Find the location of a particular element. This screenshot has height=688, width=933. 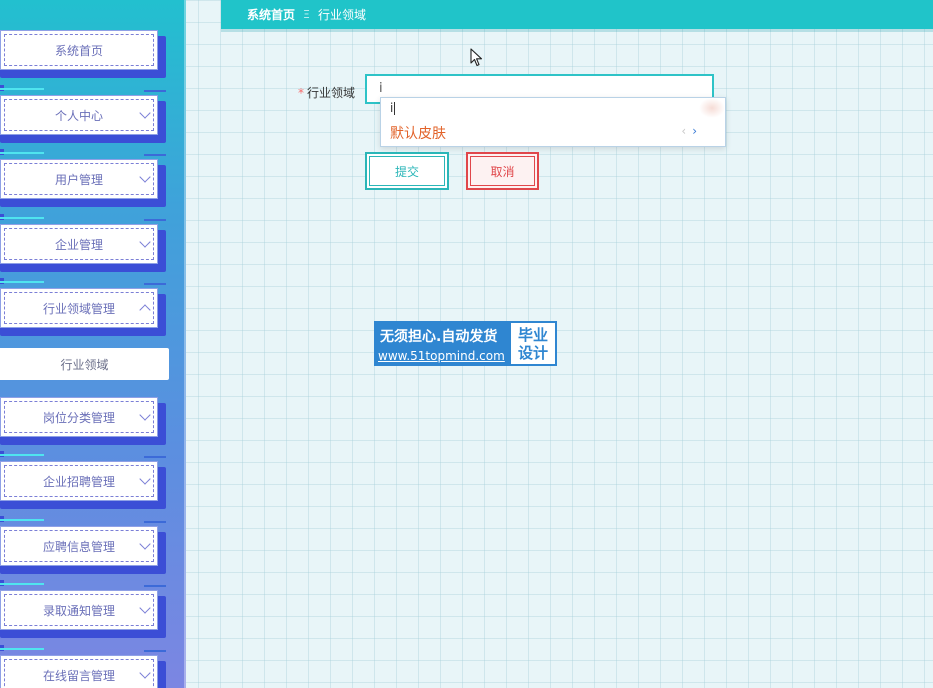

sidebar-item-personal-center: 个人中心 is located at coordinates (84, 114).